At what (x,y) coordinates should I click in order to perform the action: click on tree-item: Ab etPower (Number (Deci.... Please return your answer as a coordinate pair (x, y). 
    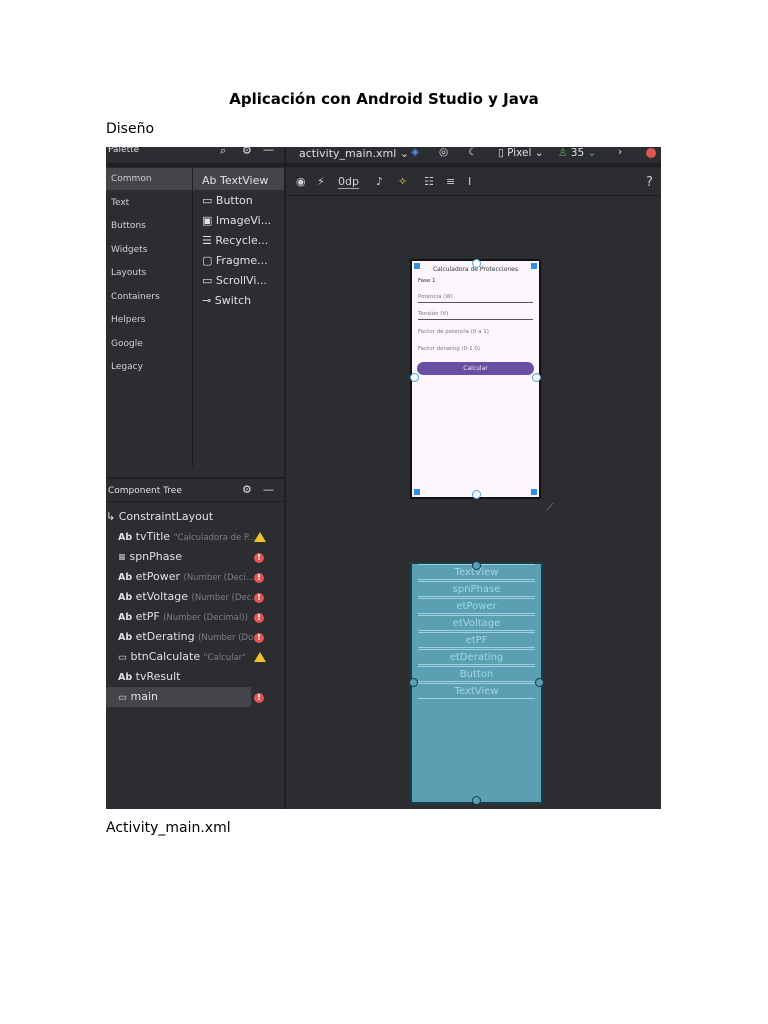
    Looking at the image, I should click on (186, 576).